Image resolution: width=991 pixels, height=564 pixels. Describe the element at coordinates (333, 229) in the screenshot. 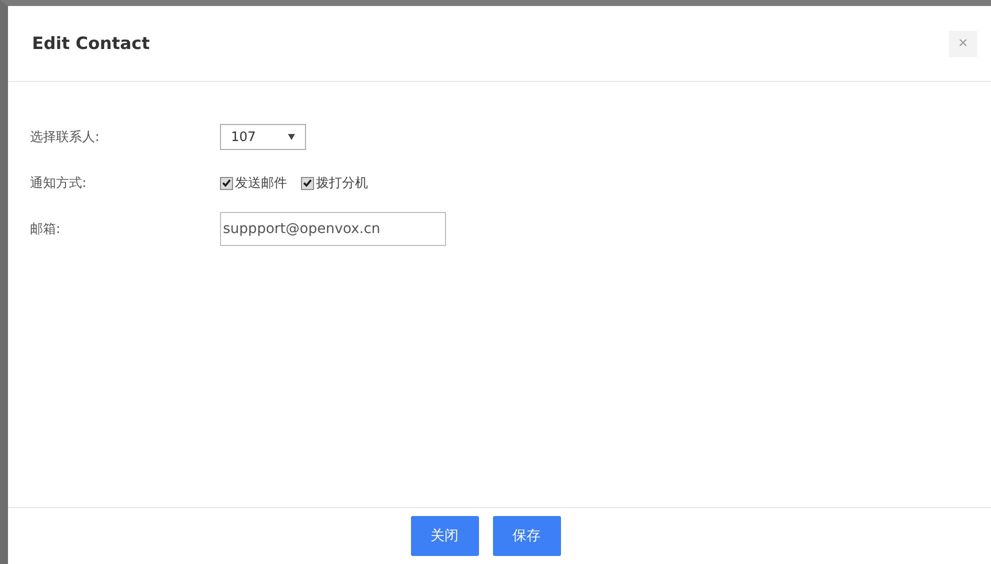

I see `email-field: suppport@openvox.cn` at that location.